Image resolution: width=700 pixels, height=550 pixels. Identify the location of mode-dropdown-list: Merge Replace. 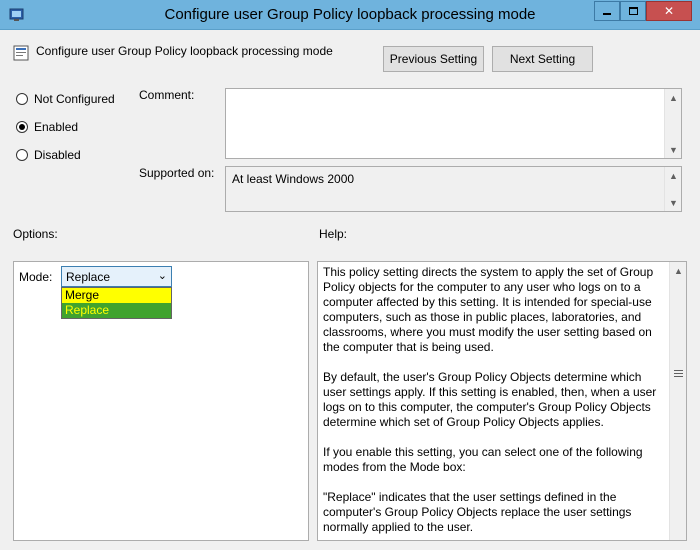
(116, 303).